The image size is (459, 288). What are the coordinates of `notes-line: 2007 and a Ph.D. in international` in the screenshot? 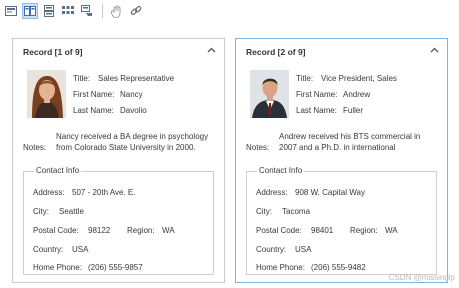 It's located at (337, 147).